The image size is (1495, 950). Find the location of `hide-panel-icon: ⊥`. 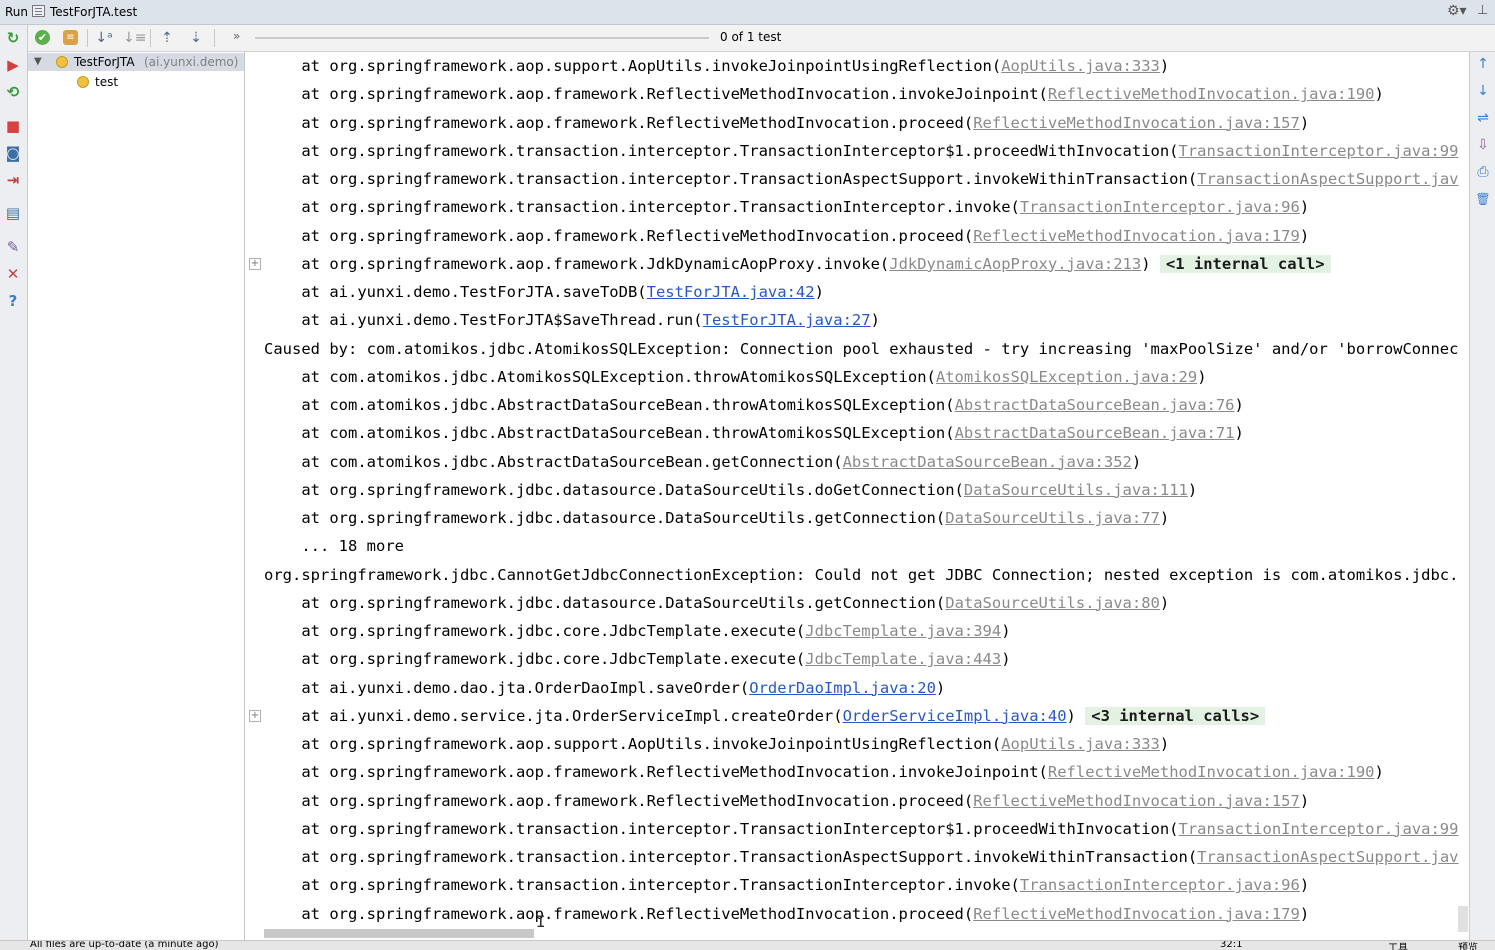

hide-panel-icon: ⊥ is located at coordinates (1482, 10).